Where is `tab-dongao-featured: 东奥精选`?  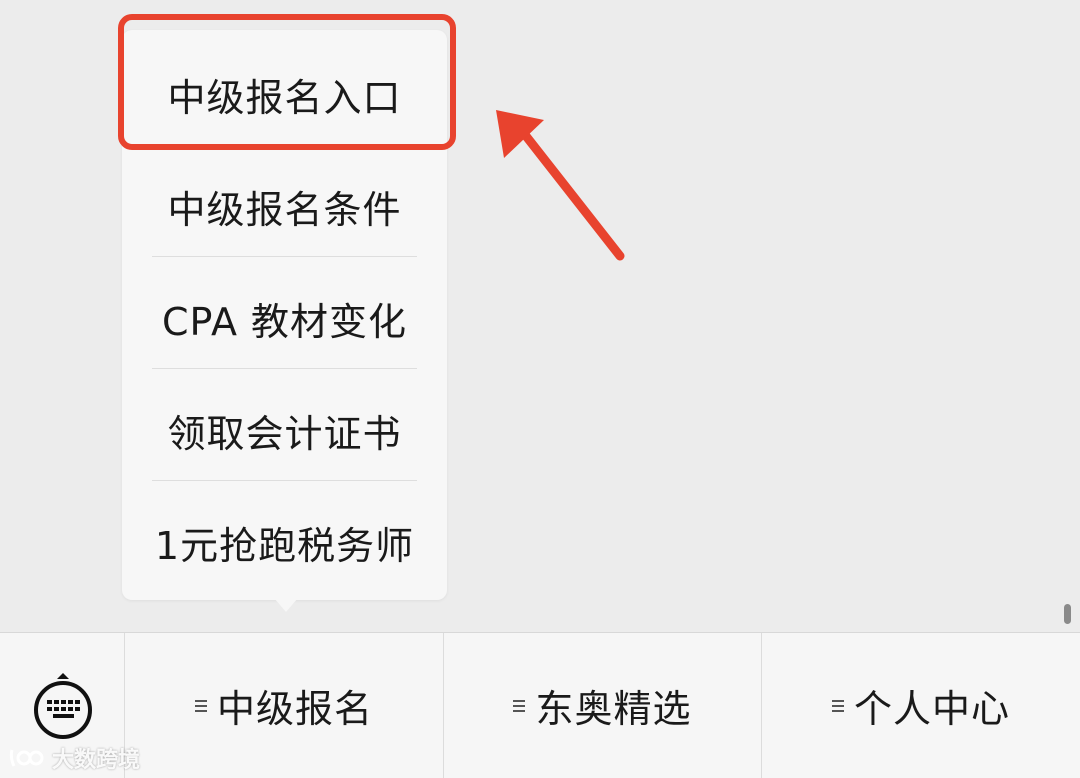
tab-dongao-featured: 东奥精选 is located at coordinates (603, 705).